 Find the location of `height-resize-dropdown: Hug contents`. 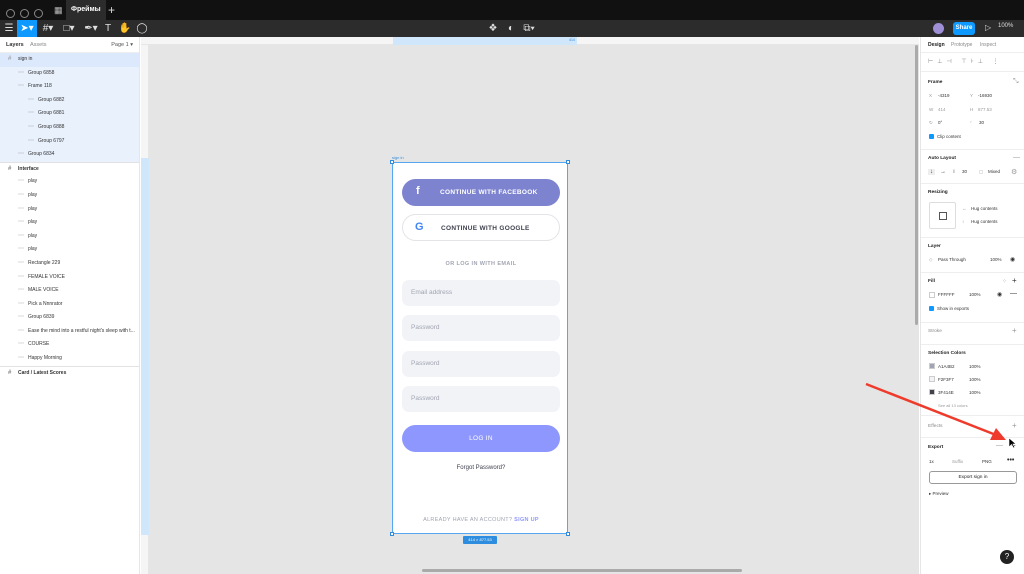

height-resize-dropdown: Hug contents is located at coordinates (984, 221).